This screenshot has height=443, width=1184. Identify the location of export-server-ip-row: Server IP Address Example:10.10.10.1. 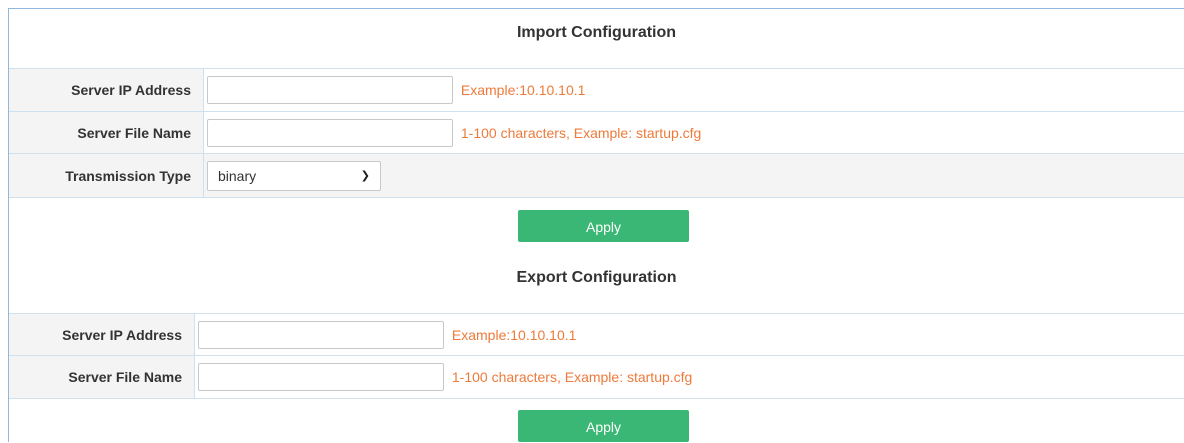
(596, 335).